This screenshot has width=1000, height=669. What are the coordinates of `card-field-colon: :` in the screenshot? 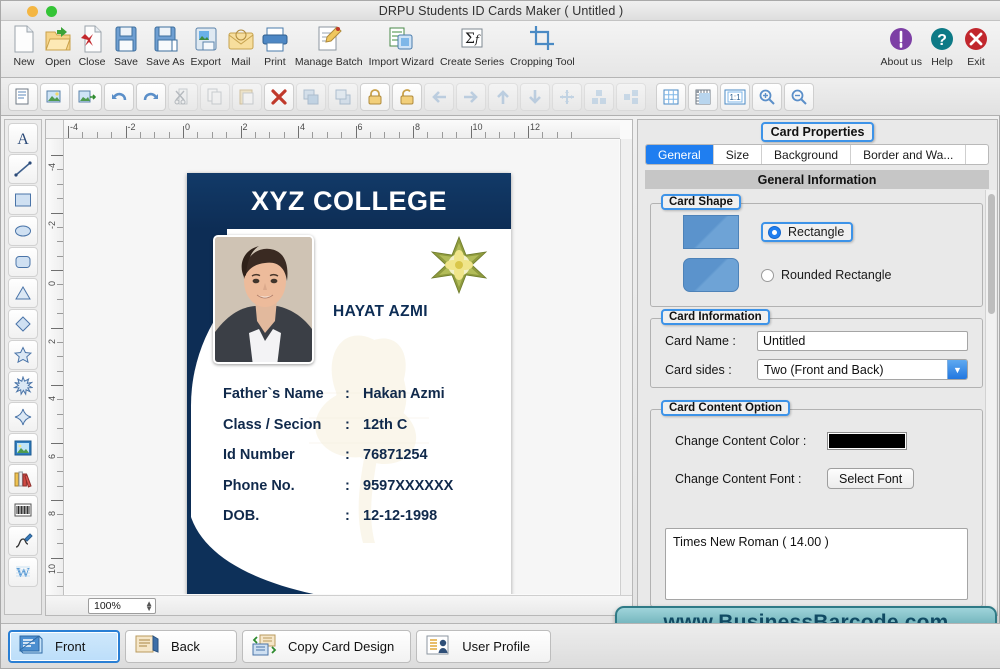 It's located at (347, 516).